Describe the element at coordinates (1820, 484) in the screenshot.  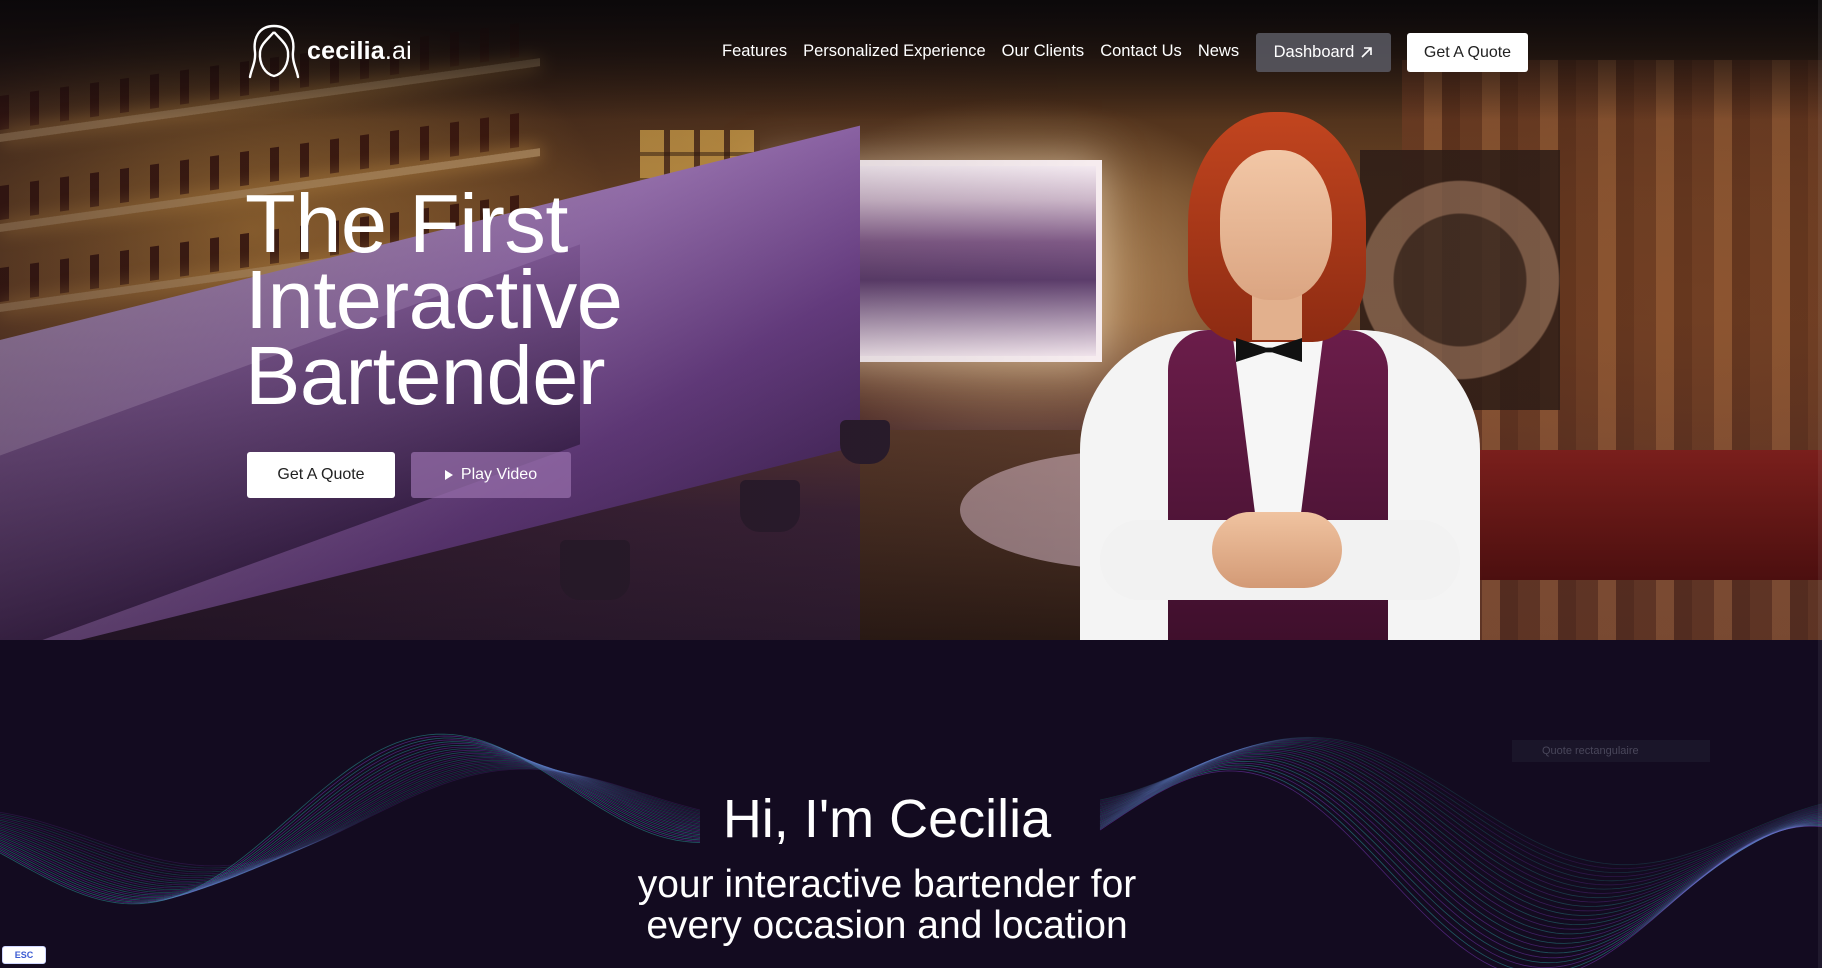
I see `page-scrollbar` at that location.